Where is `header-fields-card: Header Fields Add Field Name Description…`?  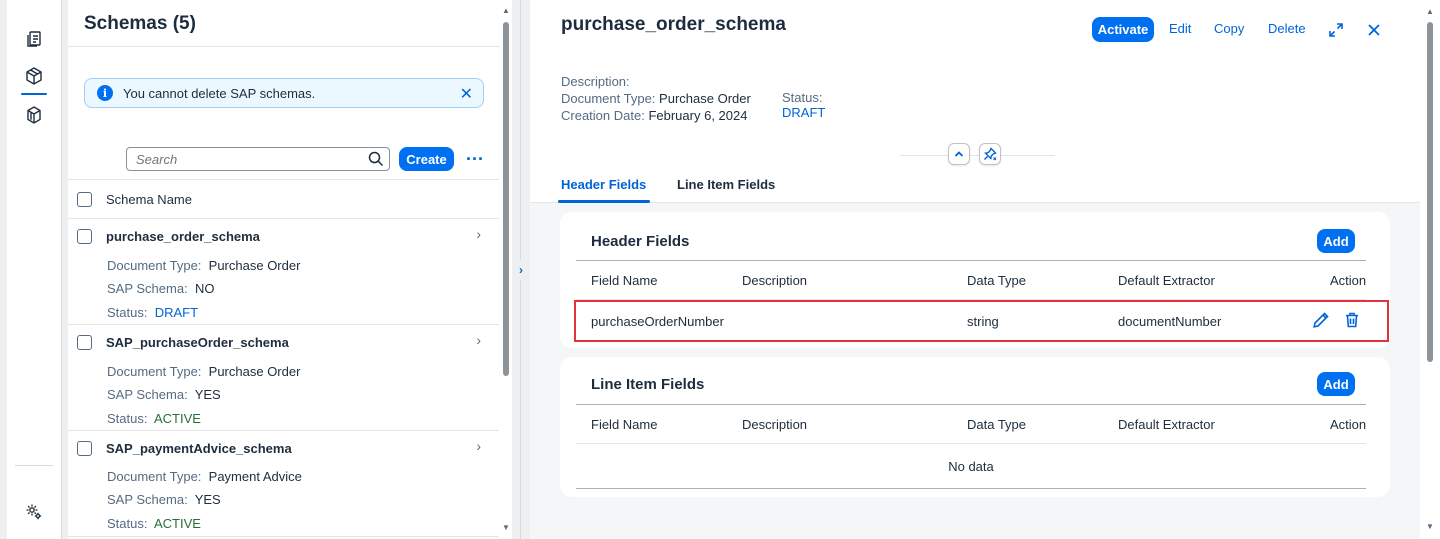
header-fields-card: Header Fields Add Field Name Description… is located at coordinates (975, 280).